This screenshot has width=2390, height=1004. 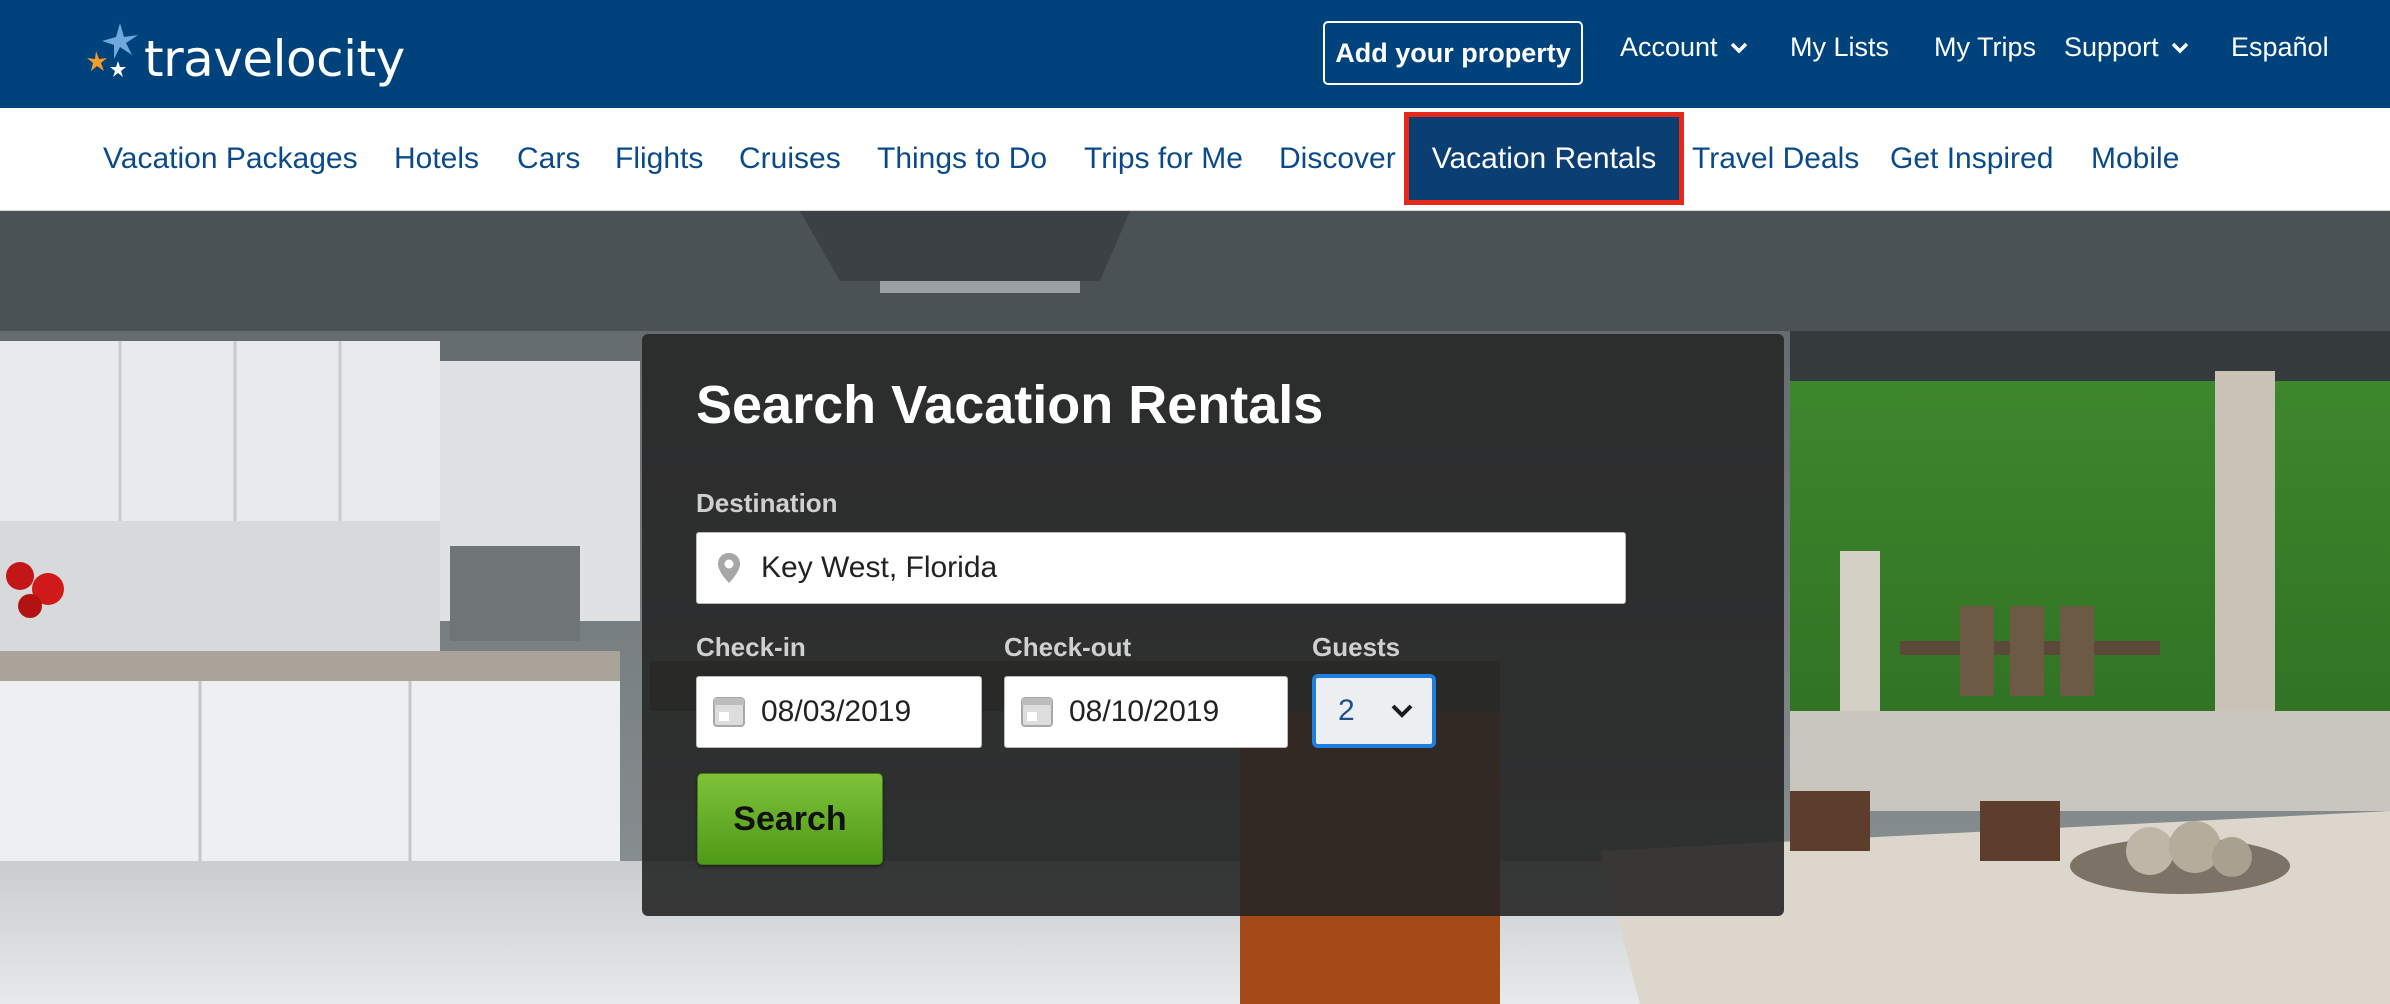 I want to click on my-trips-link: My Trips, so click(x=1985, y=47).